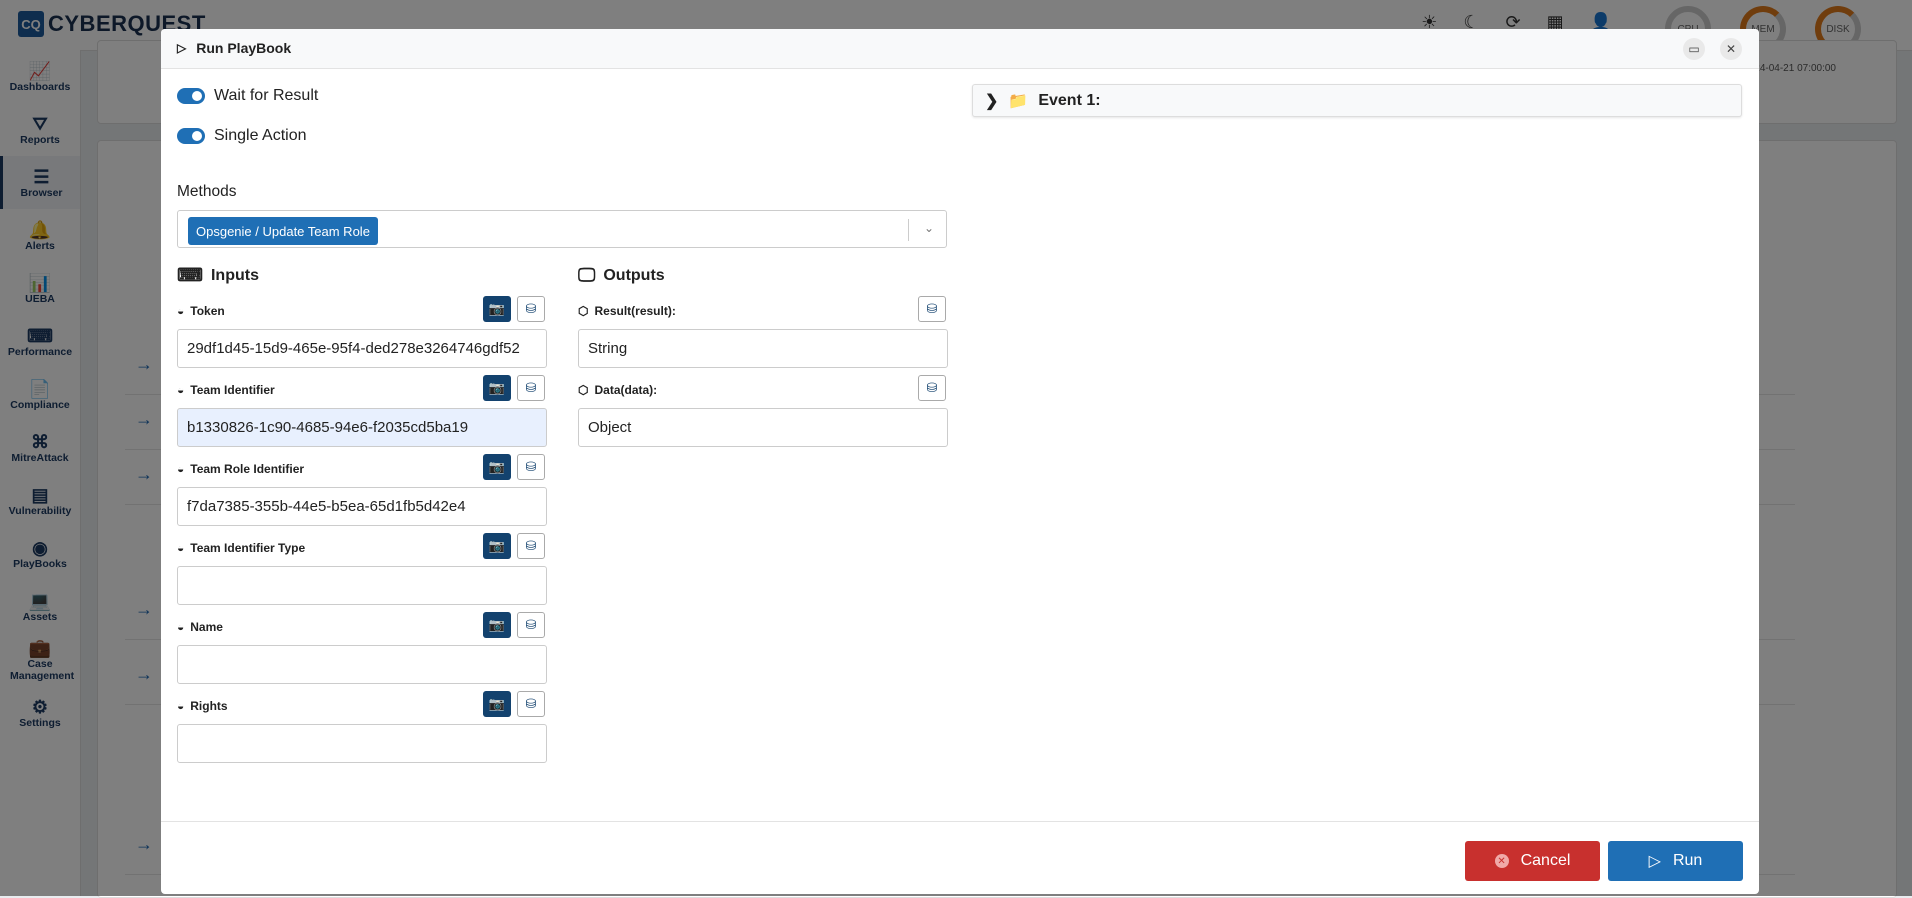 Image resolution: width=1912 pixels, height=898 pixels. Describe the element at coordinates (206, 627) in the screenshot. I see `field-label-text: Name` at that location.